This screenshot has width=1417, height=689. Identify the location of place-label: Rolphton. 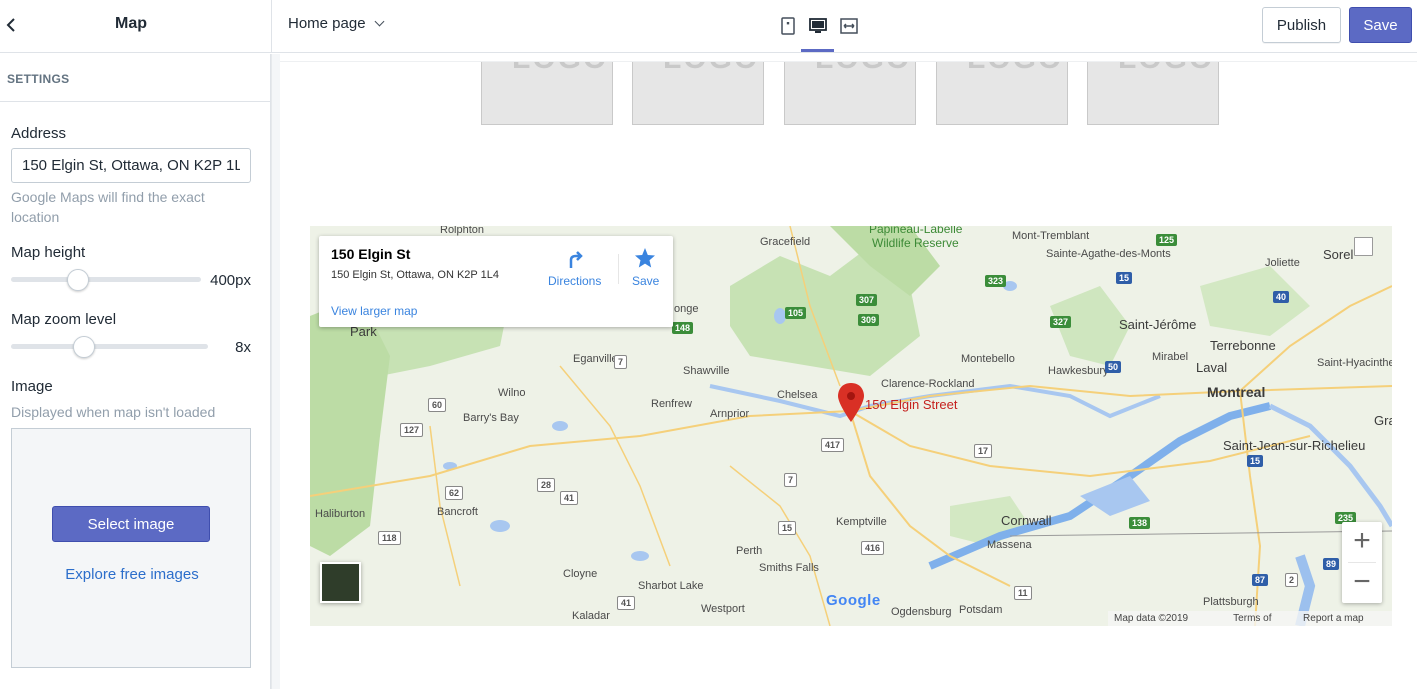
(462, 231).